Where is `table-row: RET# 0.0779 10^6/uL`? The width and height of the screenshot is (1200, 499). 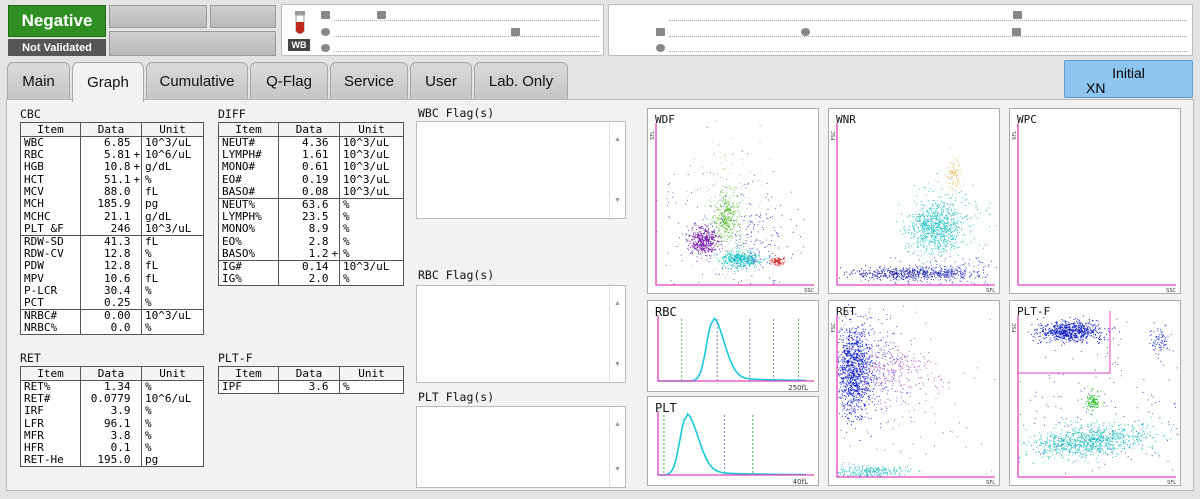
table-row: RET# 0.0779 10^6/uL is located at coordinates (112, 399).